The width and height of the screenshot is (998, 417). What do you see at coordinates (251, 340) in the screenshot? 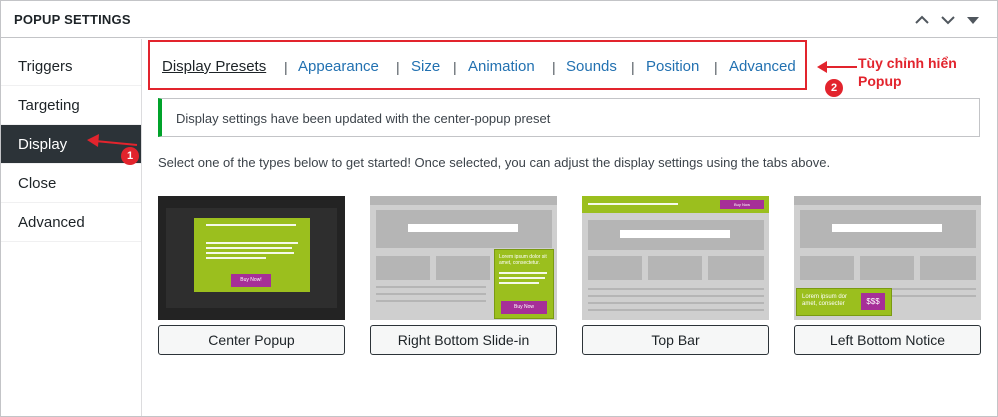
I see `center-popup-button: Center Popup` at bounding box center [251, 340].